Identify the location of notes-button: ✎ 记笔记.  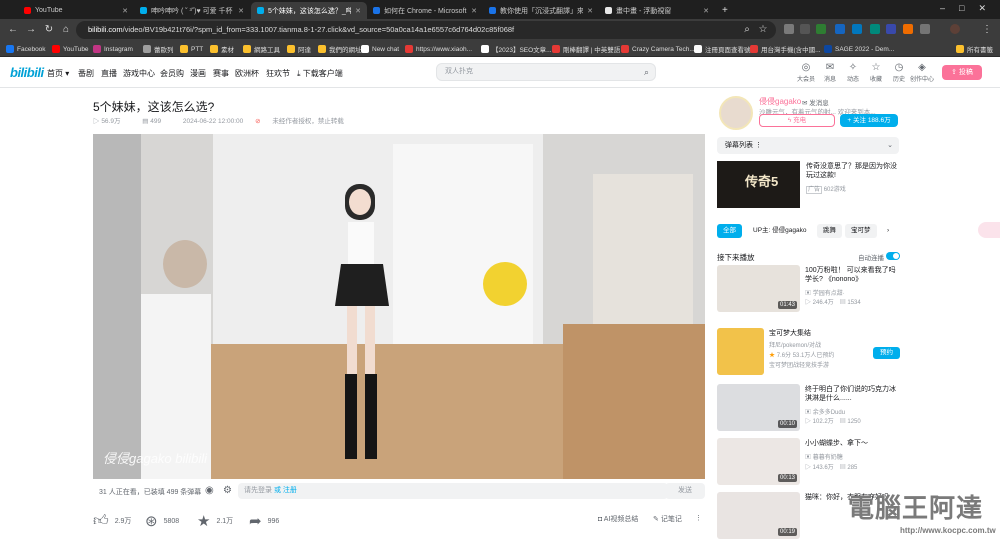
(667, 519).